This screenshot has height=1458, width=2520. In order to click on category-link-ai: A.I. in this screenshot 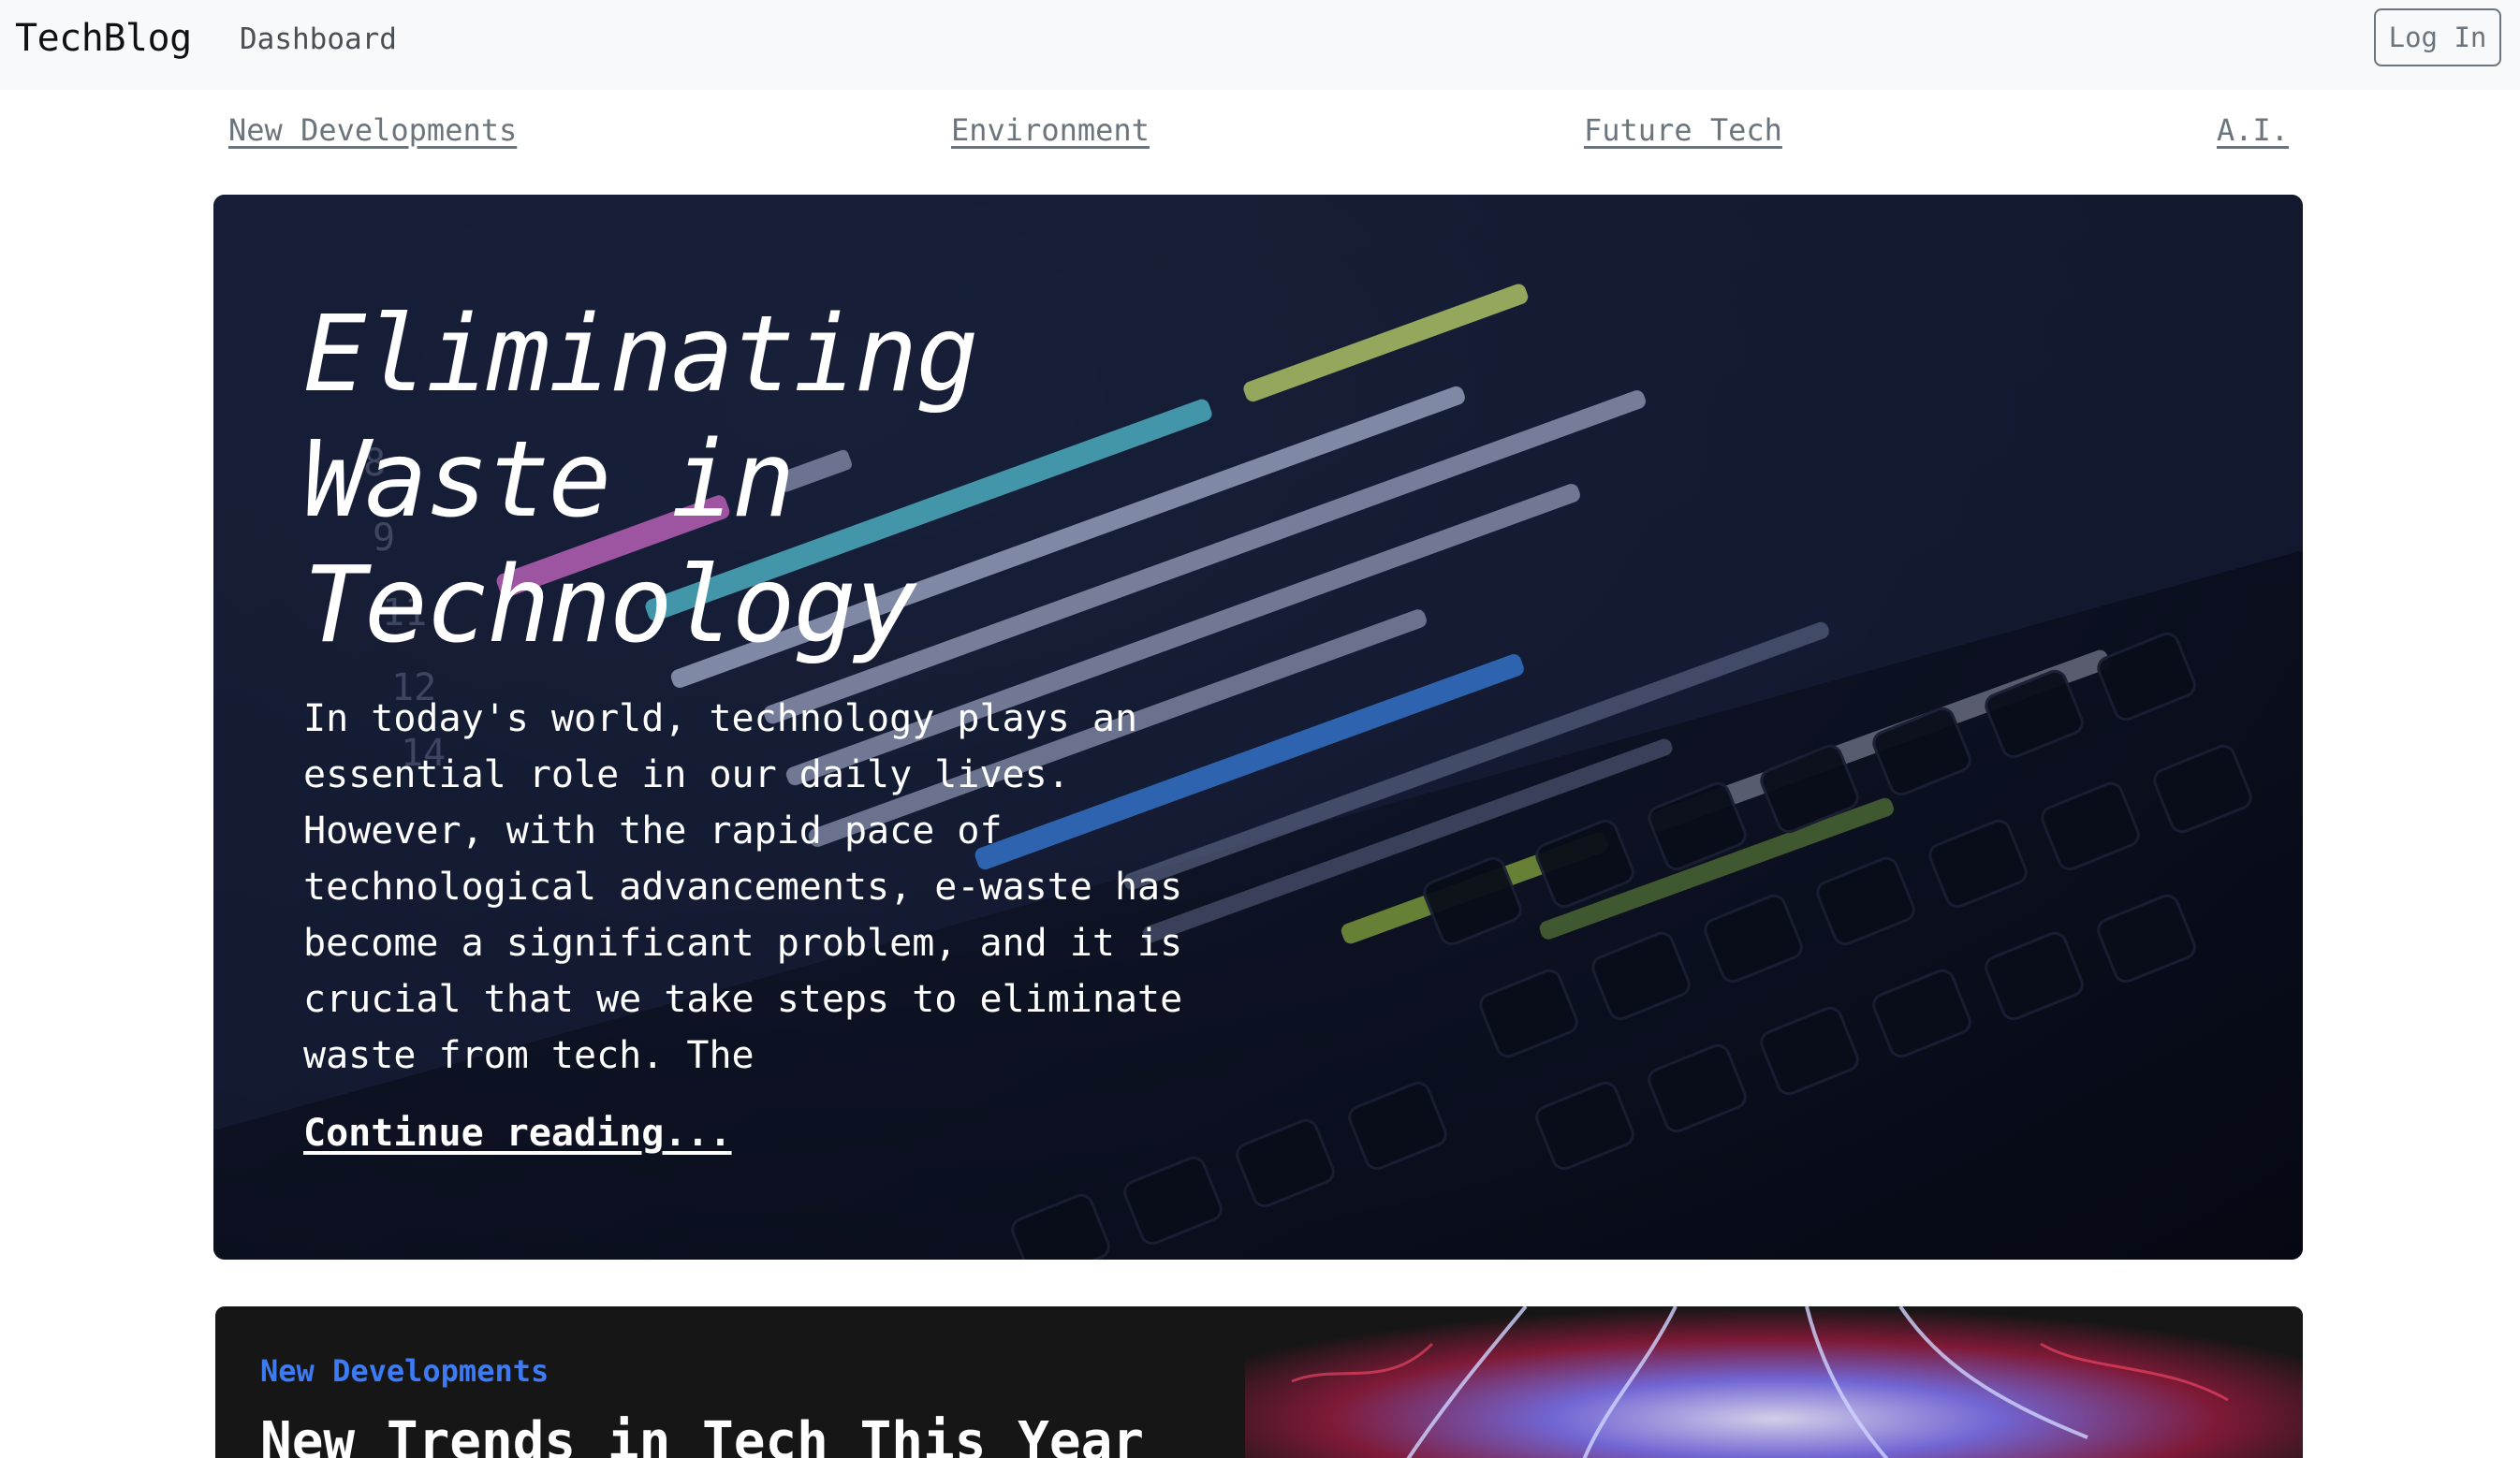, I will do `click(2253, 130)`.